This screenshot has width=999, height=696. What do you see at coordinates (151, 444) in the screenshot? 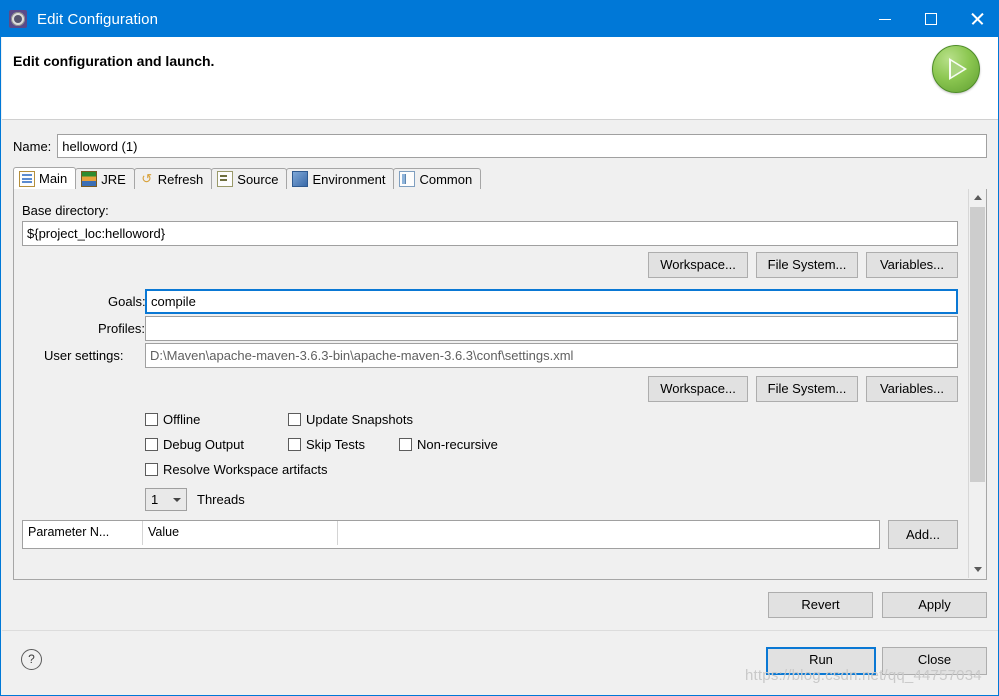
I see `checkbox-debug-output-box` at bounding box center [151, 444].